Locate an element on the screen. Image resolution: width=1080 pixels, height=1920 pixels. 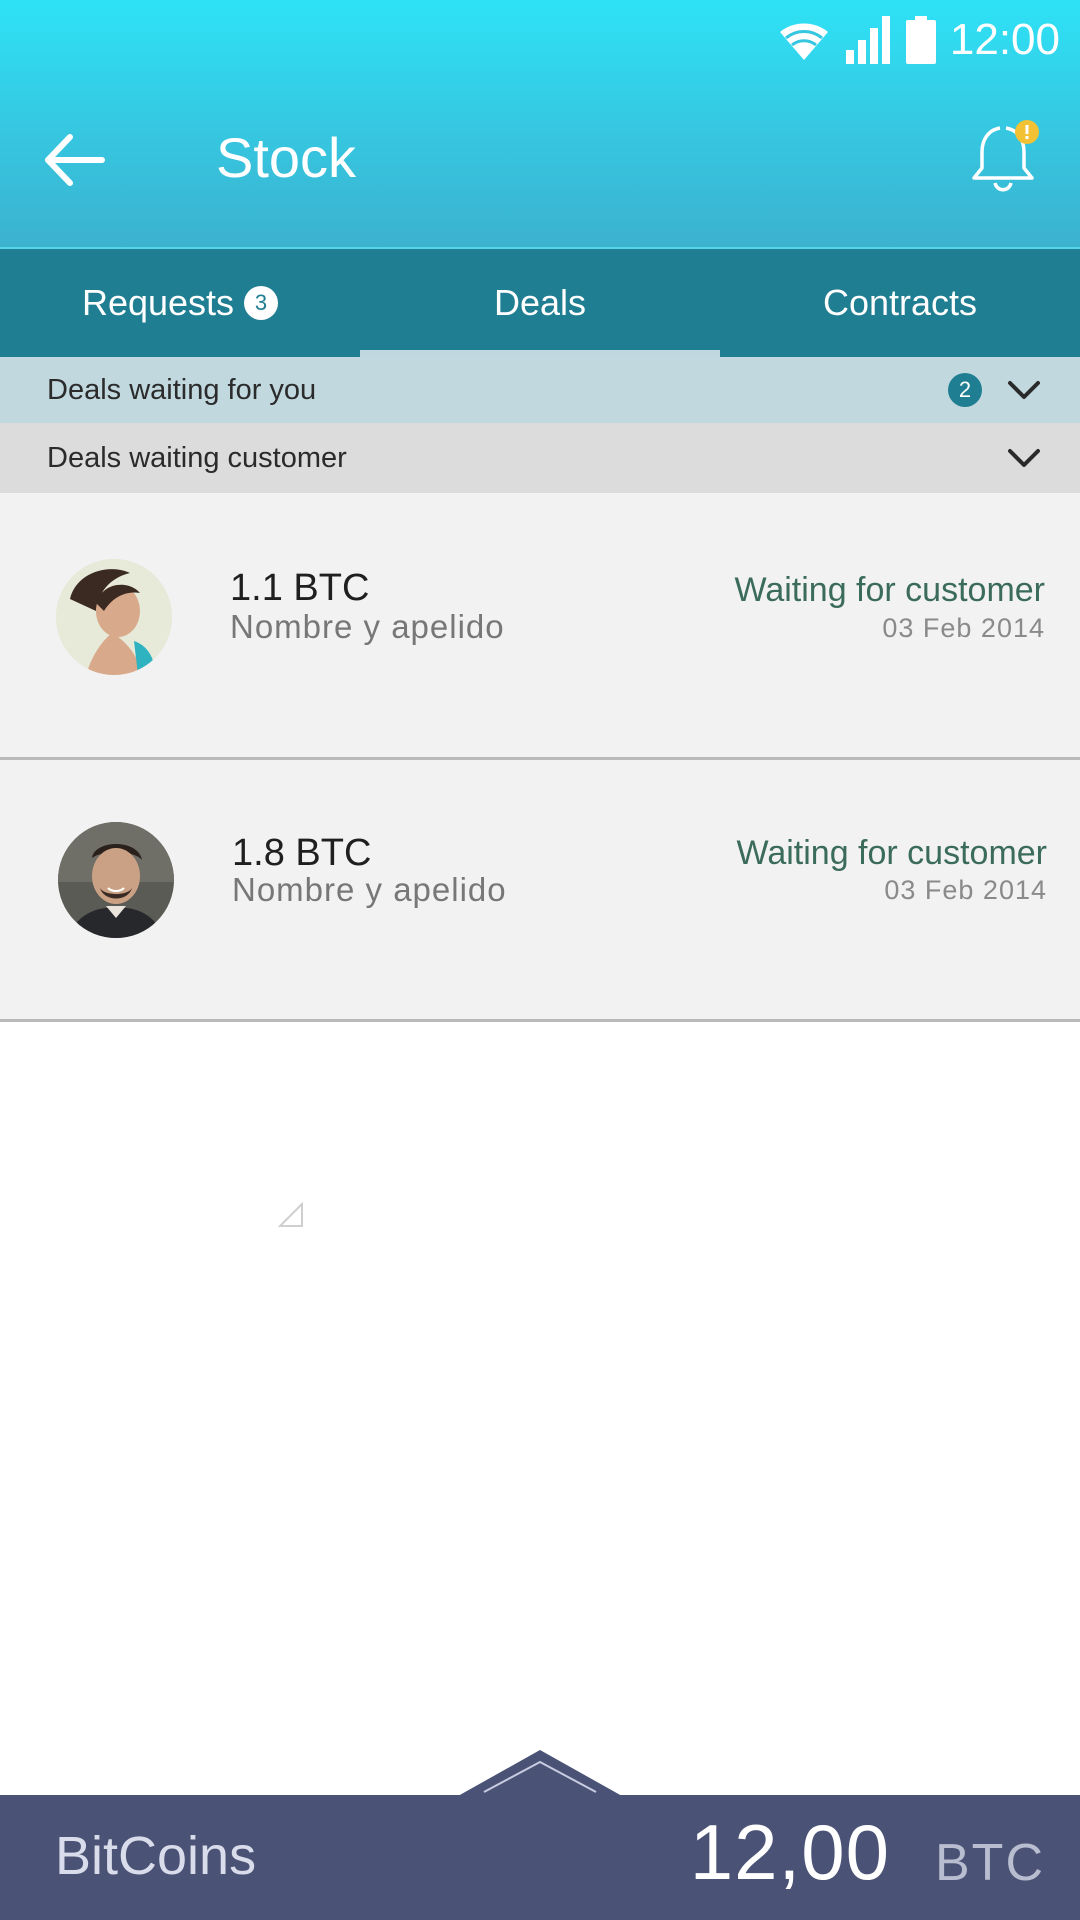
page-title: Stock is located at coordinates (286, 157).